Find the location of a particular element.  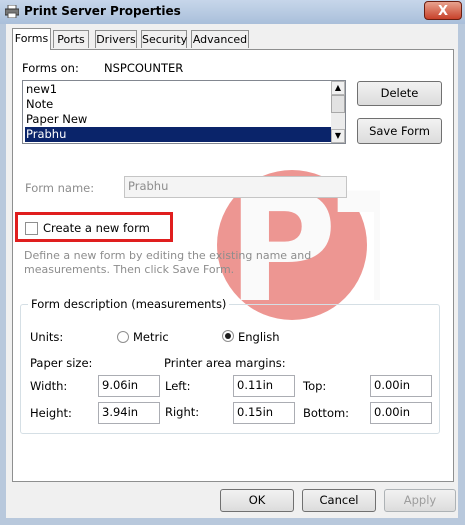

forms-on-label: Forms on: is located at coordinates (50, 68).